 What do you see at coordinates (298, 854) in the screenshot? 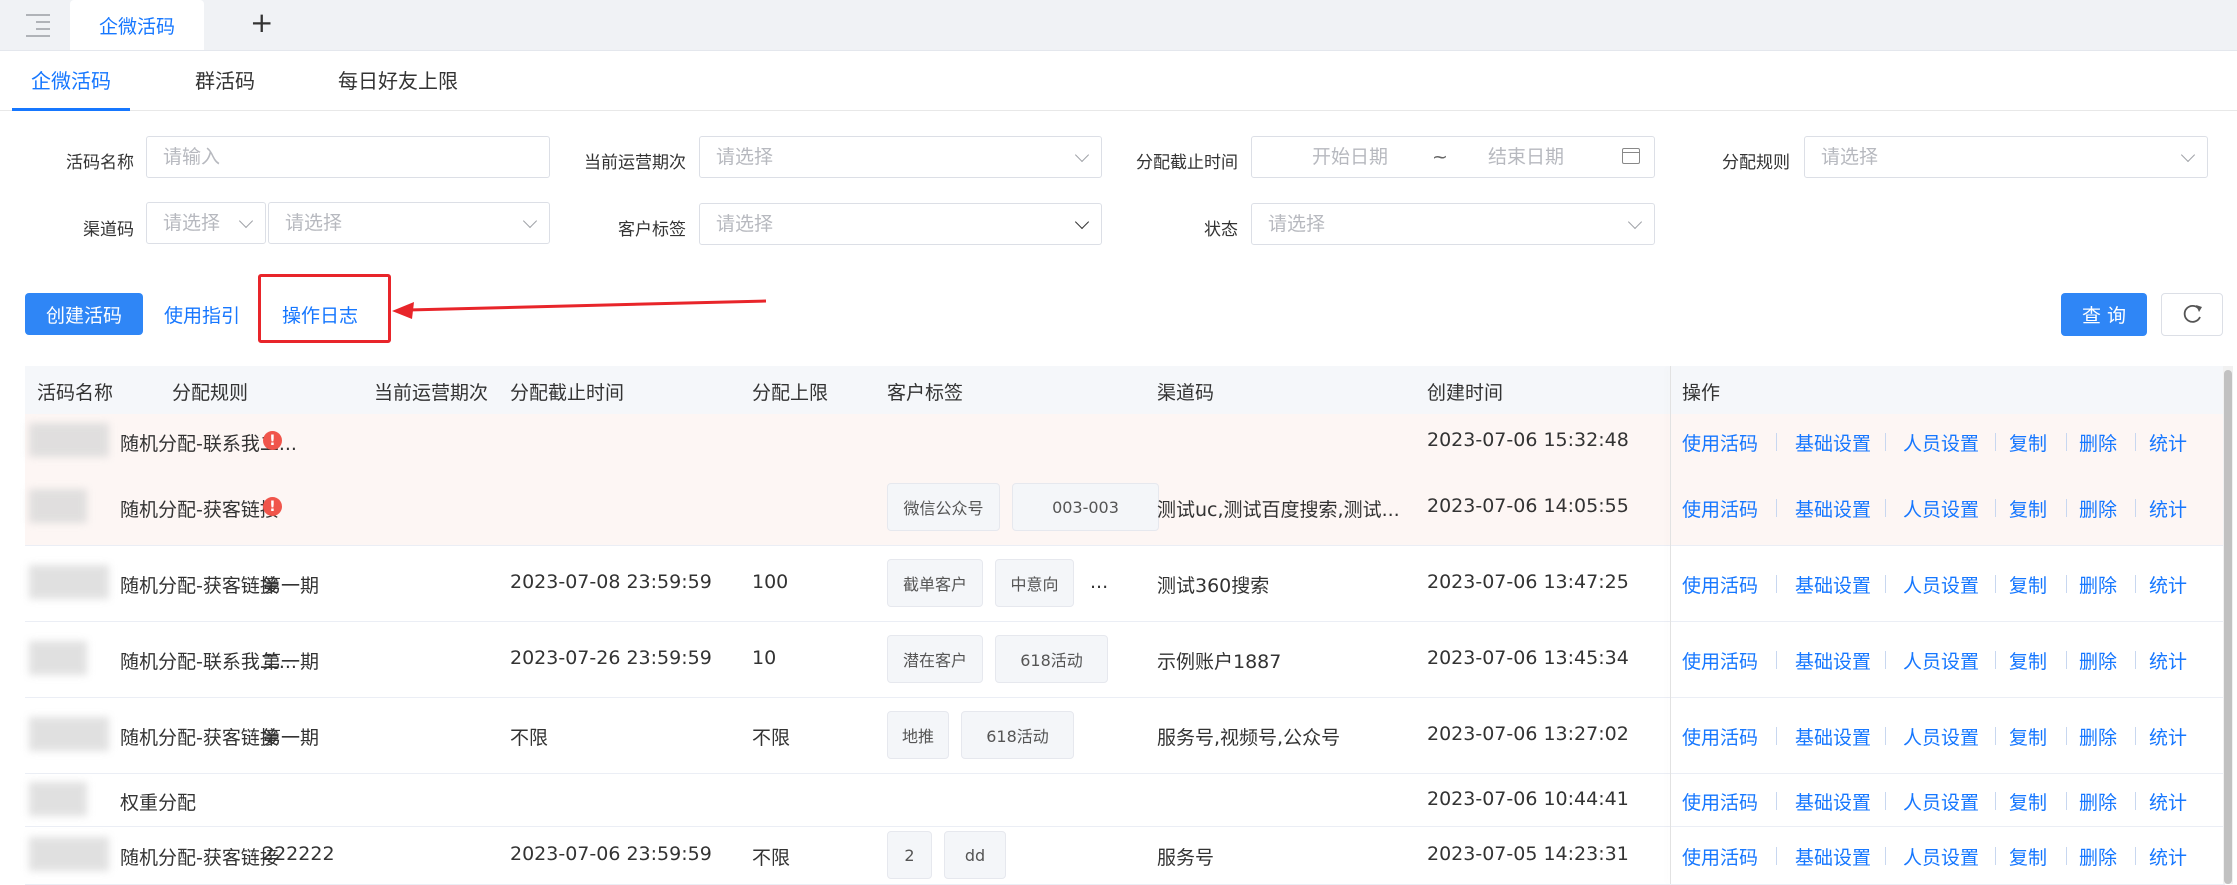
I see `cell-period: 222222` at bounding box center [298, 854].